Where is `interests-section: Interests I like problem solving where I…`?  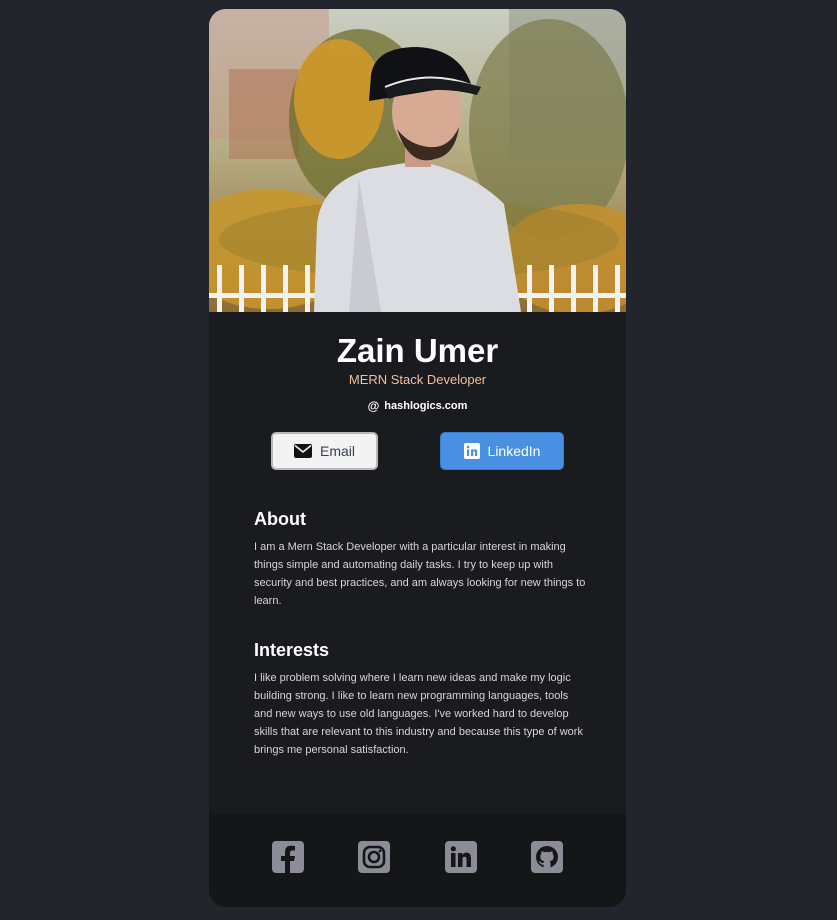 interests-section: Interests I like problem solving where I… is located at coordinates (421, 699).